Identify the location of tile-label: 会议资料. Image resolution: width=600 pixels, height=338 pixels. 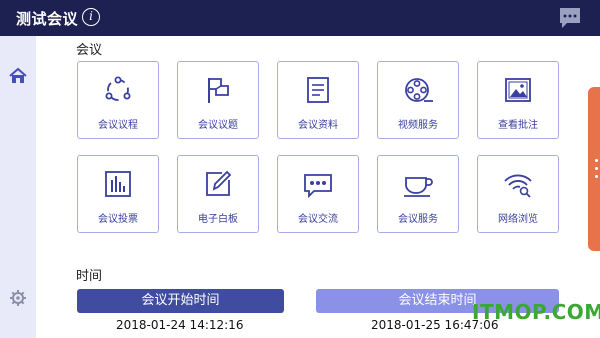
(318, 125).